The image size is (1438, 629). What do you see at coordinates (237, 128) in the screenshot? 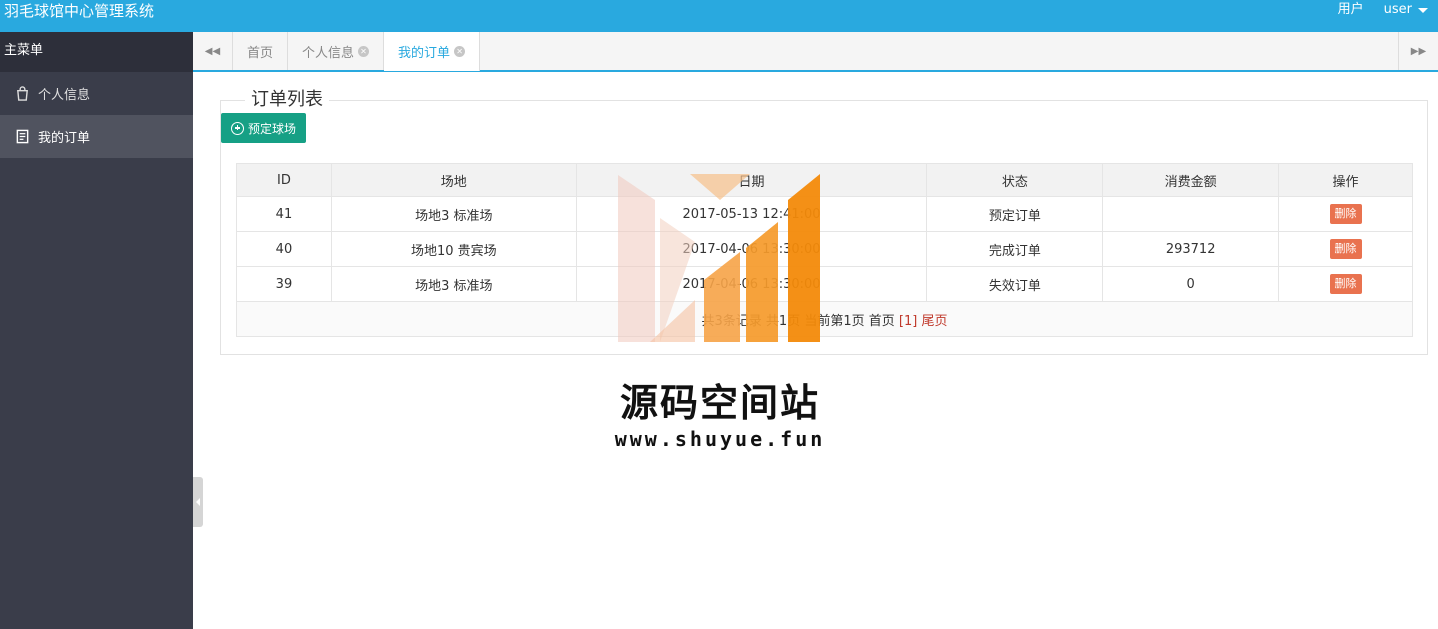
I see `plus-circle-icon` at bounding box center [237, 128].